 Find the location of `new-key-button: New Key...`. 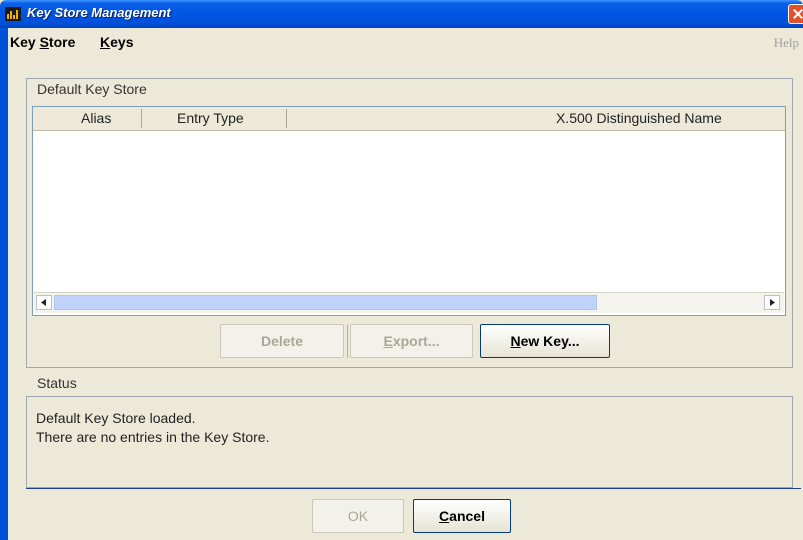

new-key-button: New Key... is located at coordinates (545, 341).